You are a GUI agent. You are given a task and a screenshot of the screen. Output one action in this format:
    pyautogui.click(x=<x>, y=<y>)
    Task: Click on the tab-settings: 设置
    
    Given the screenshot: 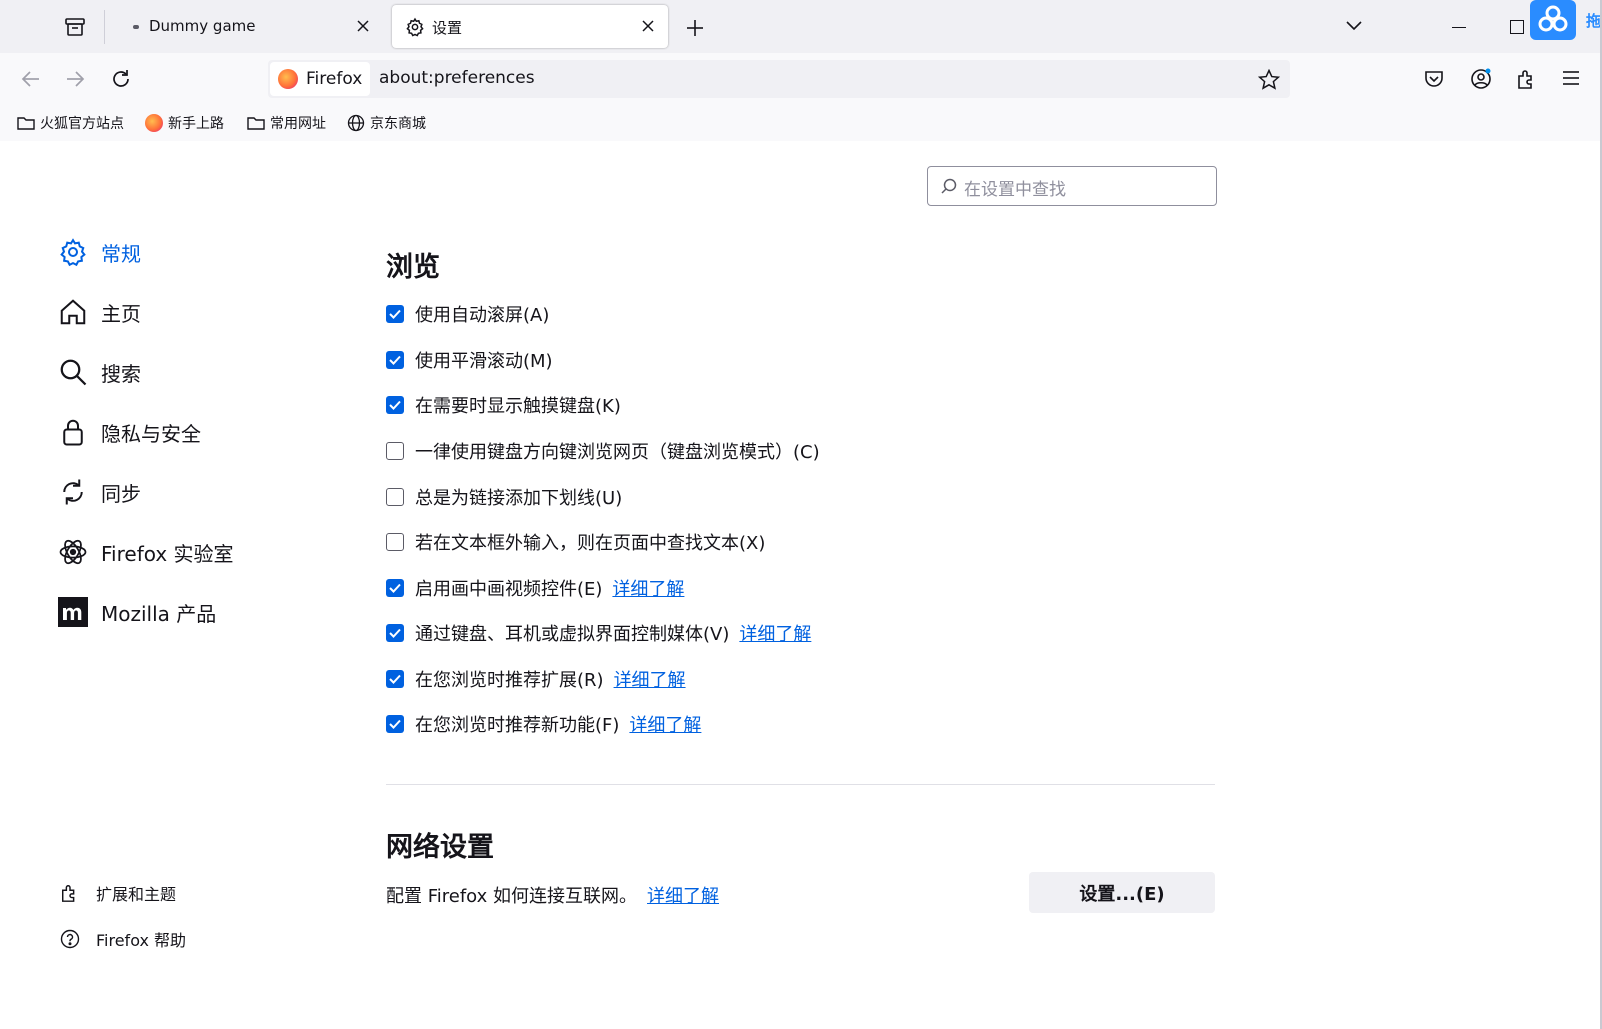 What is the action you would take?
    pyautogui.click(x=530, y=26)
    